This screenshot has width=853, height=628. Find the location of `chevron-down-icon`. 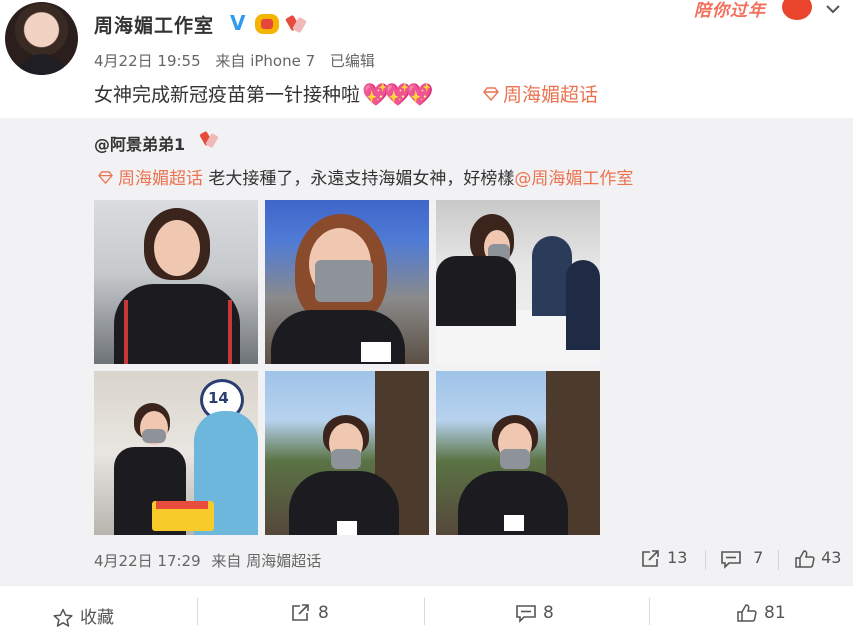

chevron-down-icon is located at coordinates (833, 9).